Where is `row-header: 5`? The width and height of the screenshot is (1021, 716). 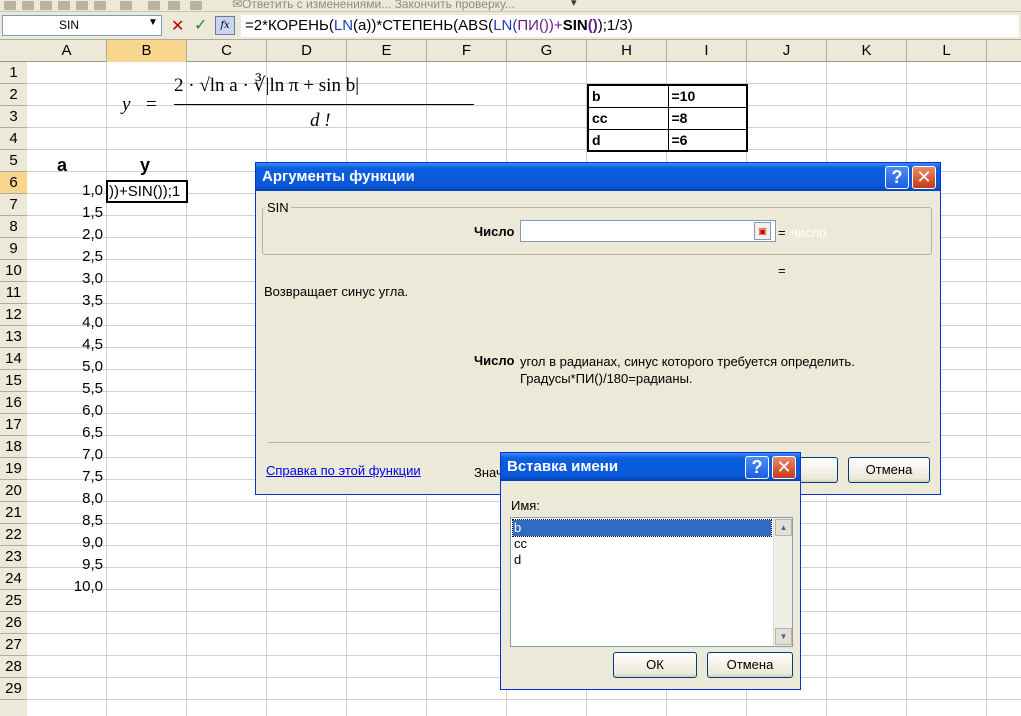 row-header: 5 is located at coordinates (13, 161).